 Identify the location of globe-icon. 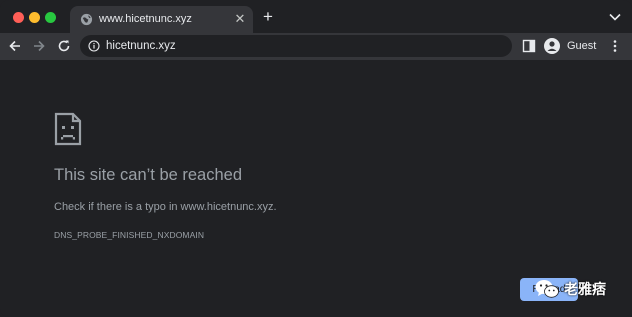
(86, 19).